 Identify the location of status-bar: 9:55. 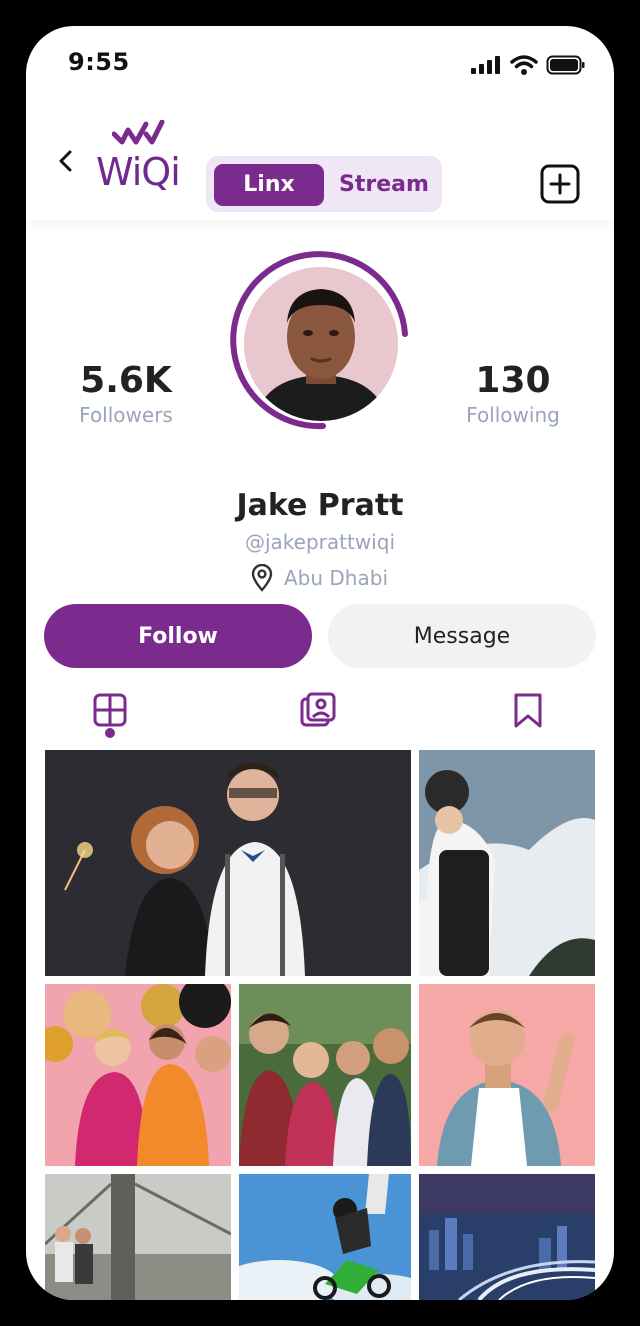
(320, 66).